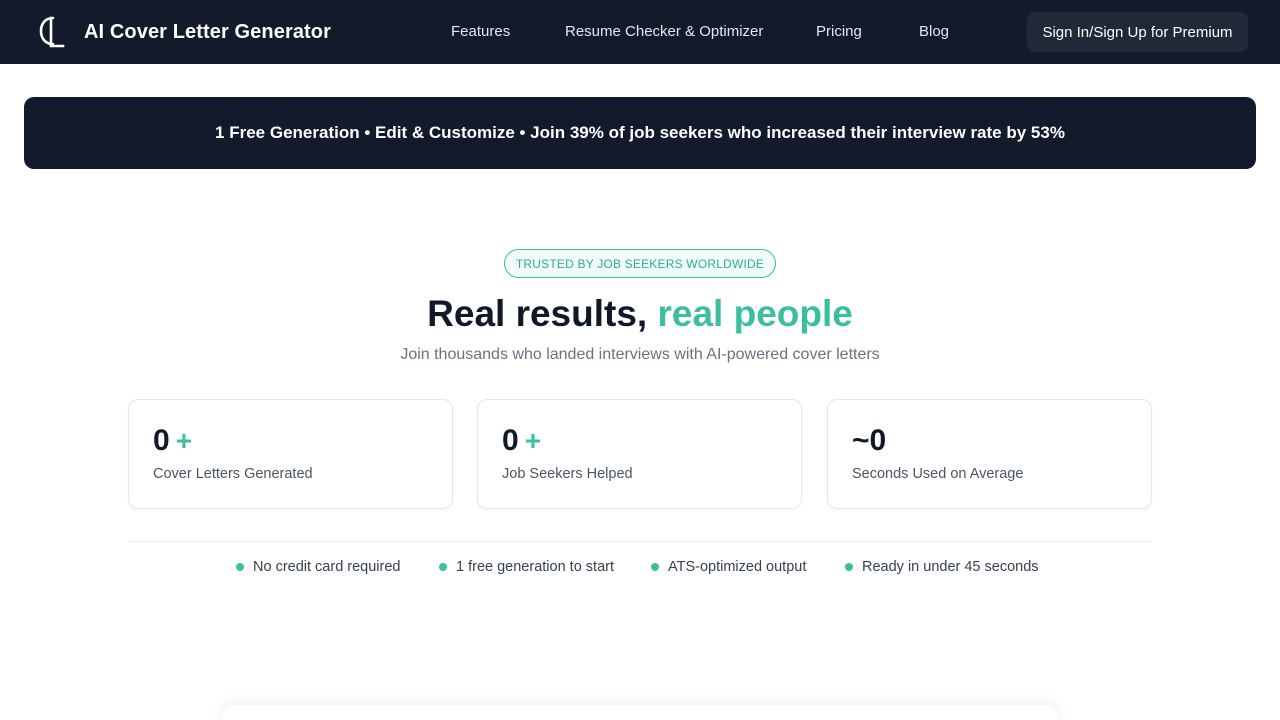 This screenshot has width=1280, height=720. Describe the element at coordinates (934, 31) in the screenshot. I see `nav-blog: Blog` at that location.